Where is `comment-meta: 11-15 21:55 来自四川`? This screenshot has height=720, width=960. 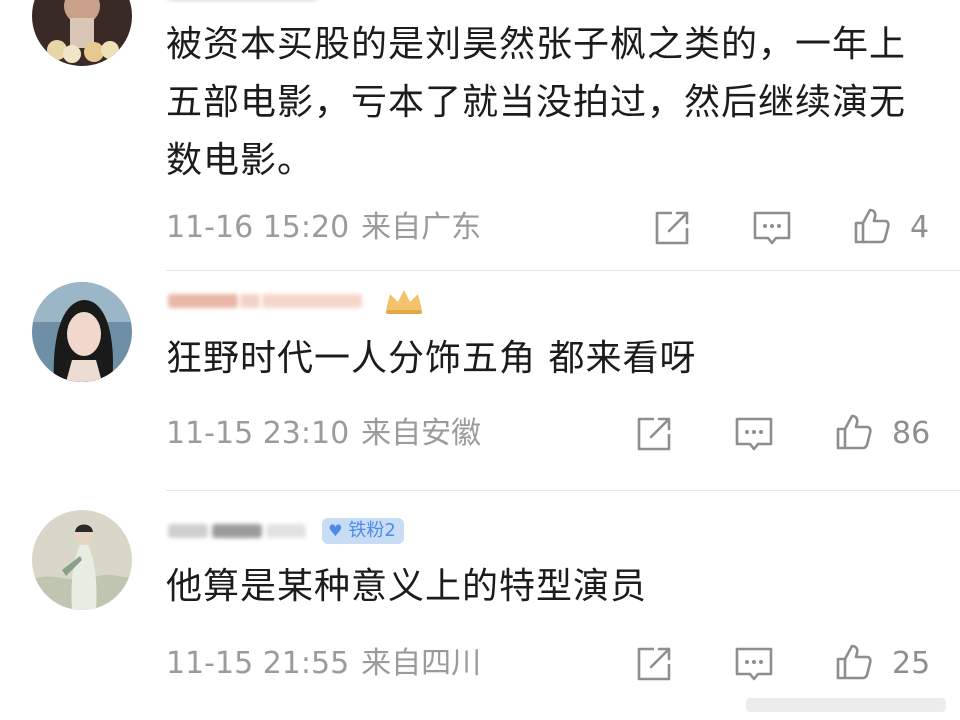
comment-meta: 11-15 21:55 来自四川 is located at coordinates (323, 664).